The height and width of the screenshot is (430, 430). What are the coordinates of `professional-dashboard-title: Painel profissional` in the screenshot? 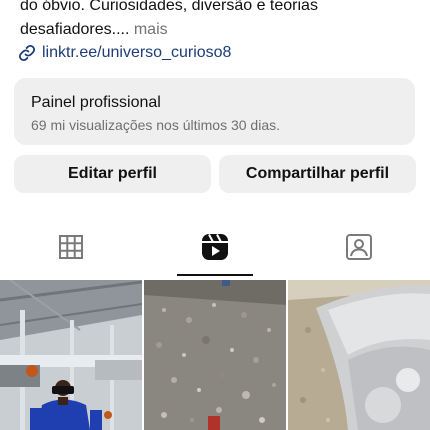 It's located at (96, 102).